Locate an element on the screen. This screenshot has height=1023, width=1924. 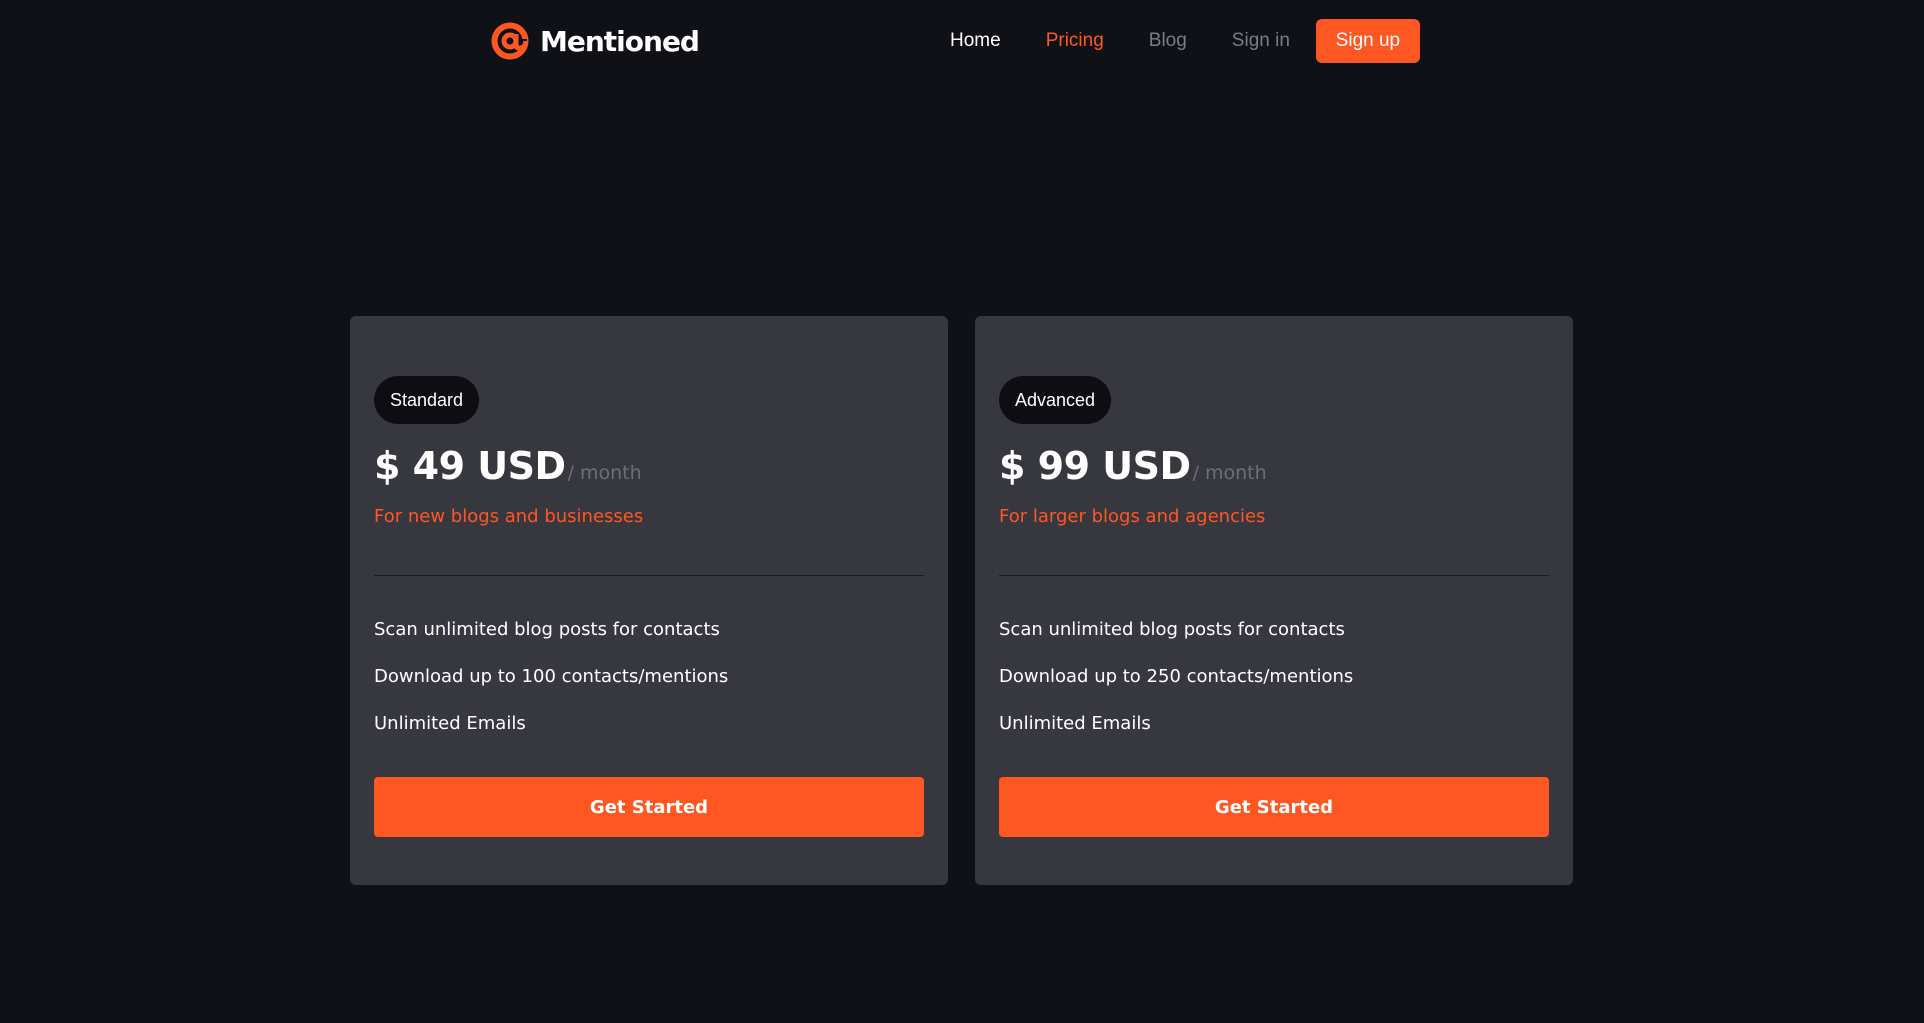
price-row: $ 49 USD / month is located at coordinates (508, 466).